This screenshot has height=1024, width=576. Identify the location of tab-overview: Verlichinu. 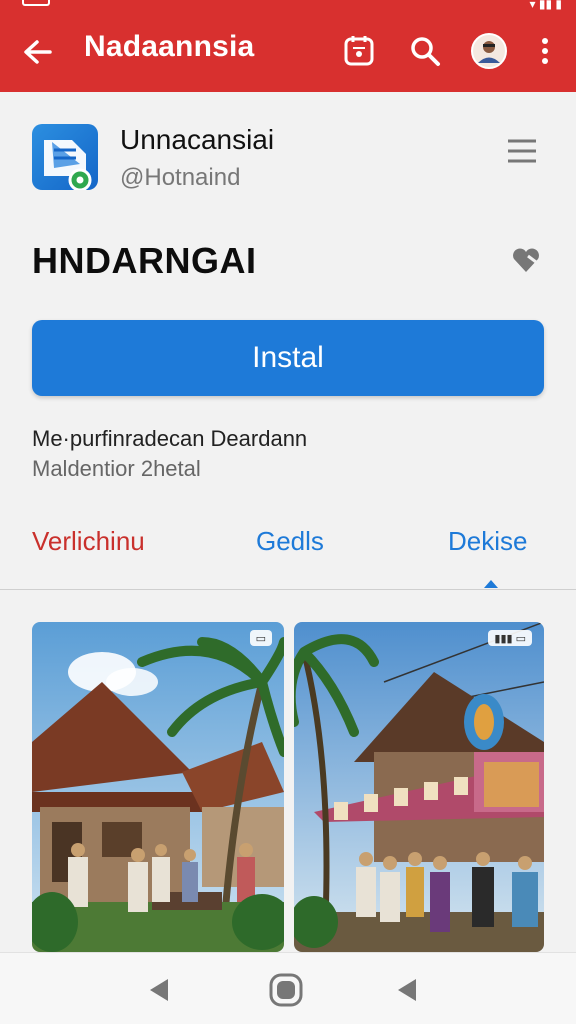
(88, 541).